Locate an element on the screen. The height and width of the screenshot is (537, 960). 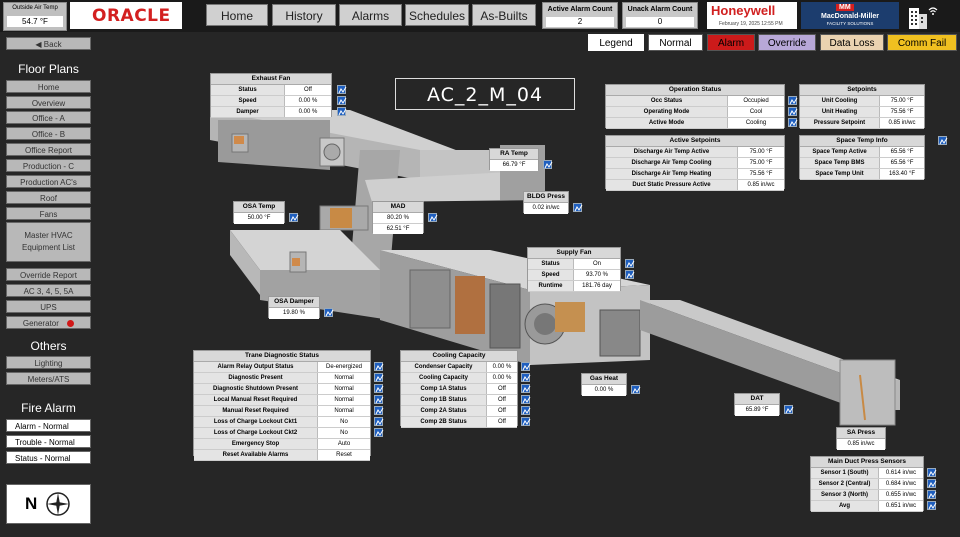
cooling-row-value: Off is located at coordinates (502, 400).